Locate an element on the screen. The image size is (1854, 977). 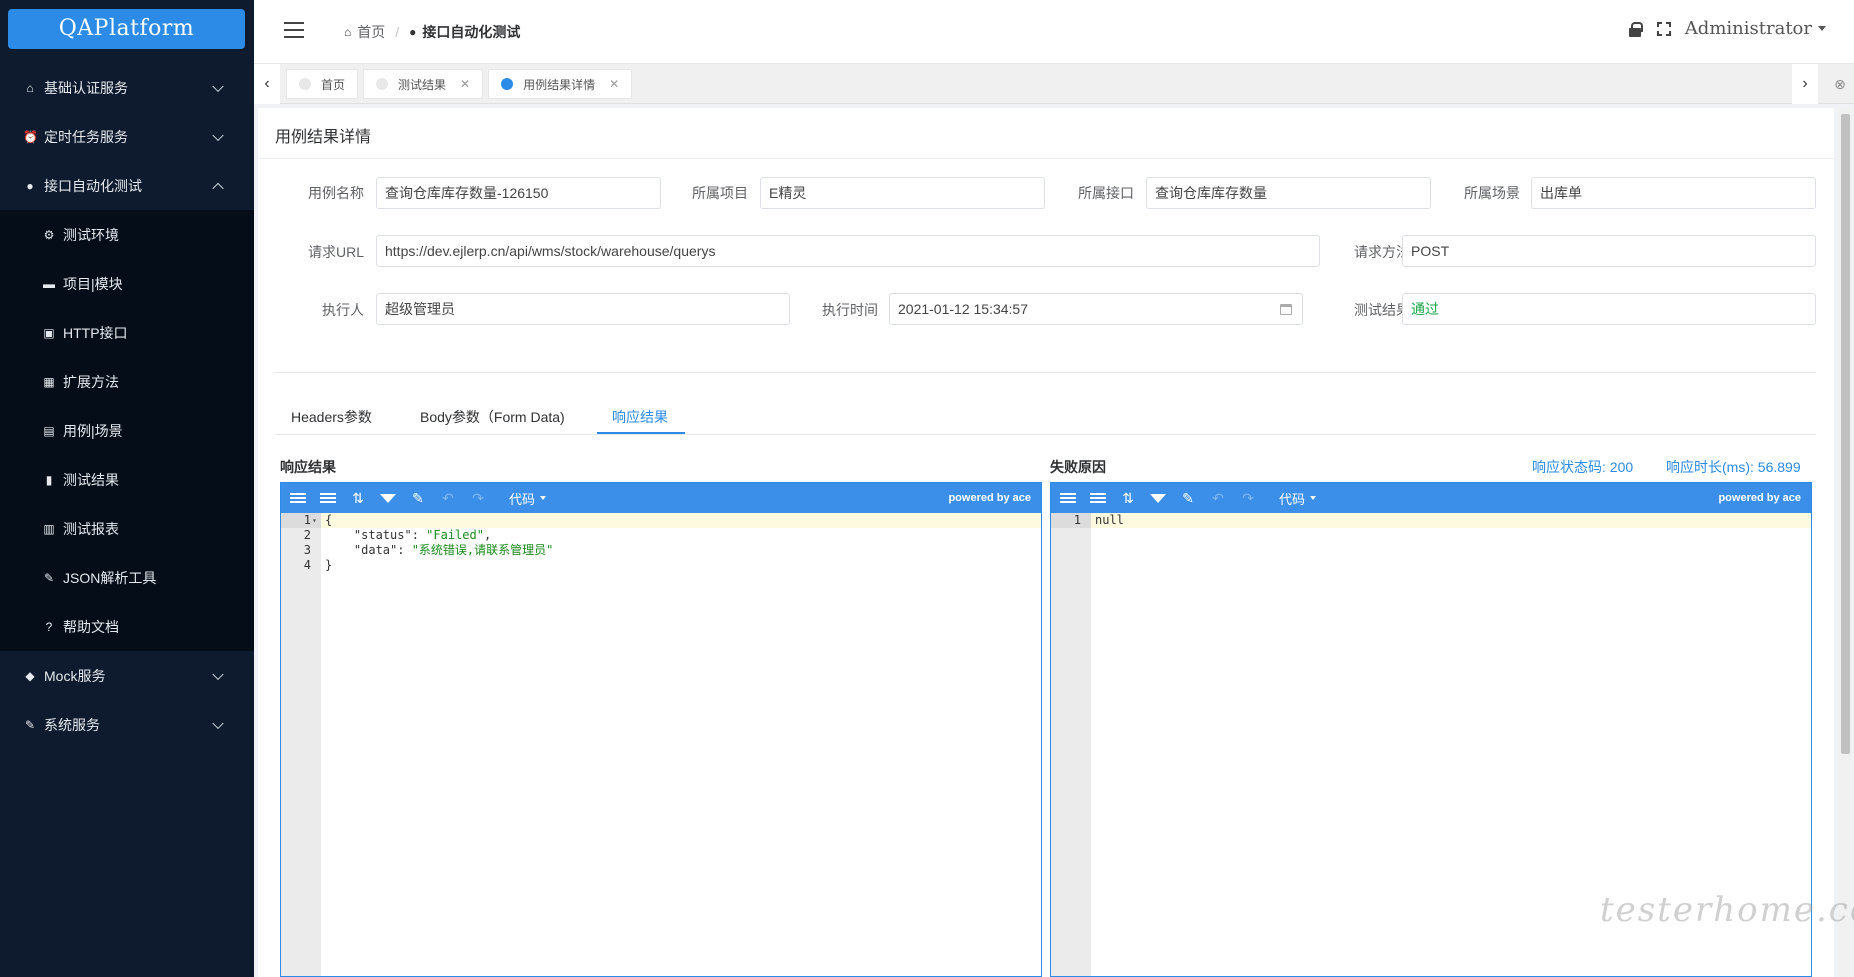
sidebar-item-sidebar-bottom_items-0: ◆ Mock服务 is located at coordinates (127, 675).